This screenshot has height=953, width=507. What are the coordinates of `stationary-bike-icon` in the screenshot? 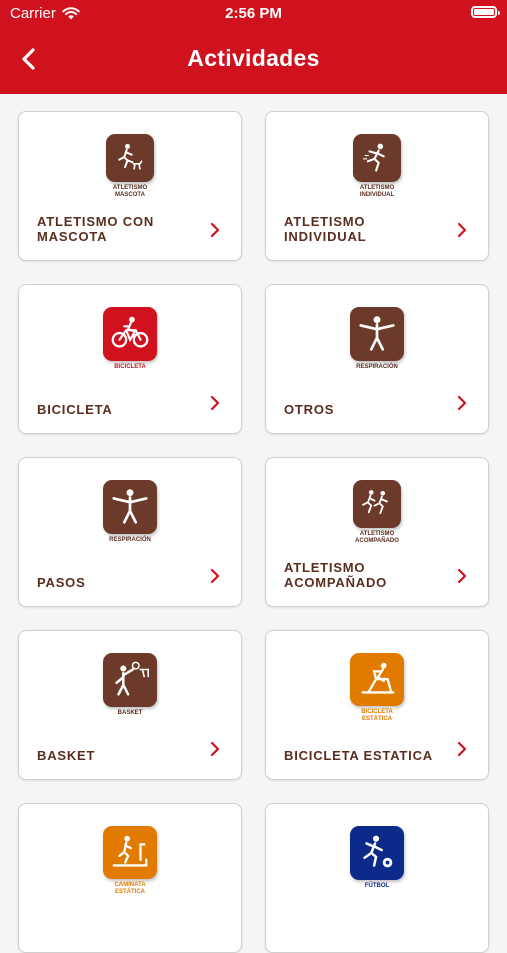 It's located at (377, 679).